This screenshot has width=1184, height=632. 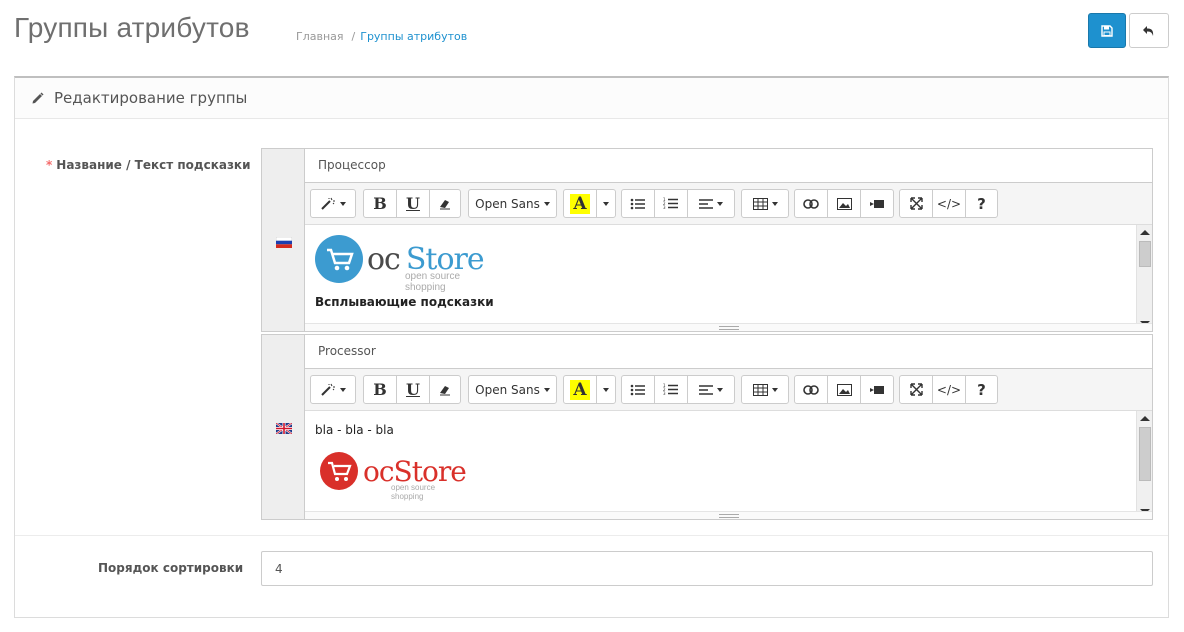 What do you see at coordinates (320, 36) in the screenshot?
I see `breadcrumb-home: Главная` at bounding box center [320, 36].